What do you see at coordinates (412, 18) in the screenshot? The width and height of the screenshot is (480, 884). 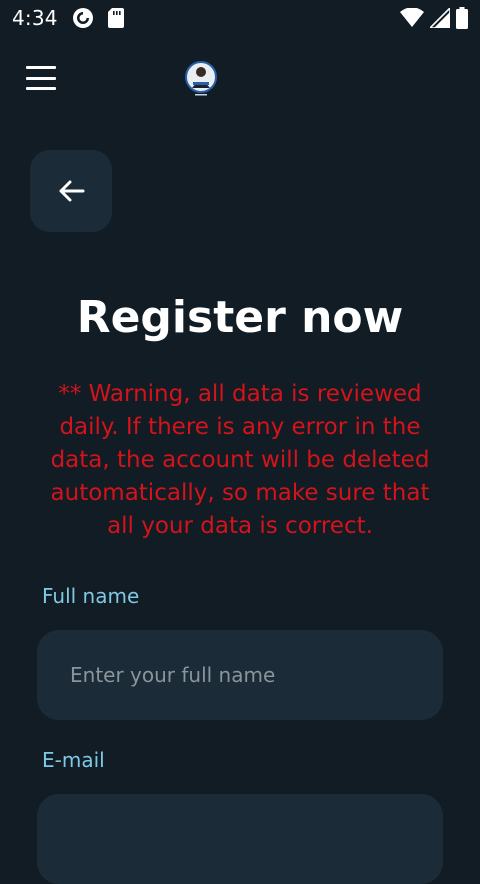 I see `wifi-icon` at bounding box center [412, 18].